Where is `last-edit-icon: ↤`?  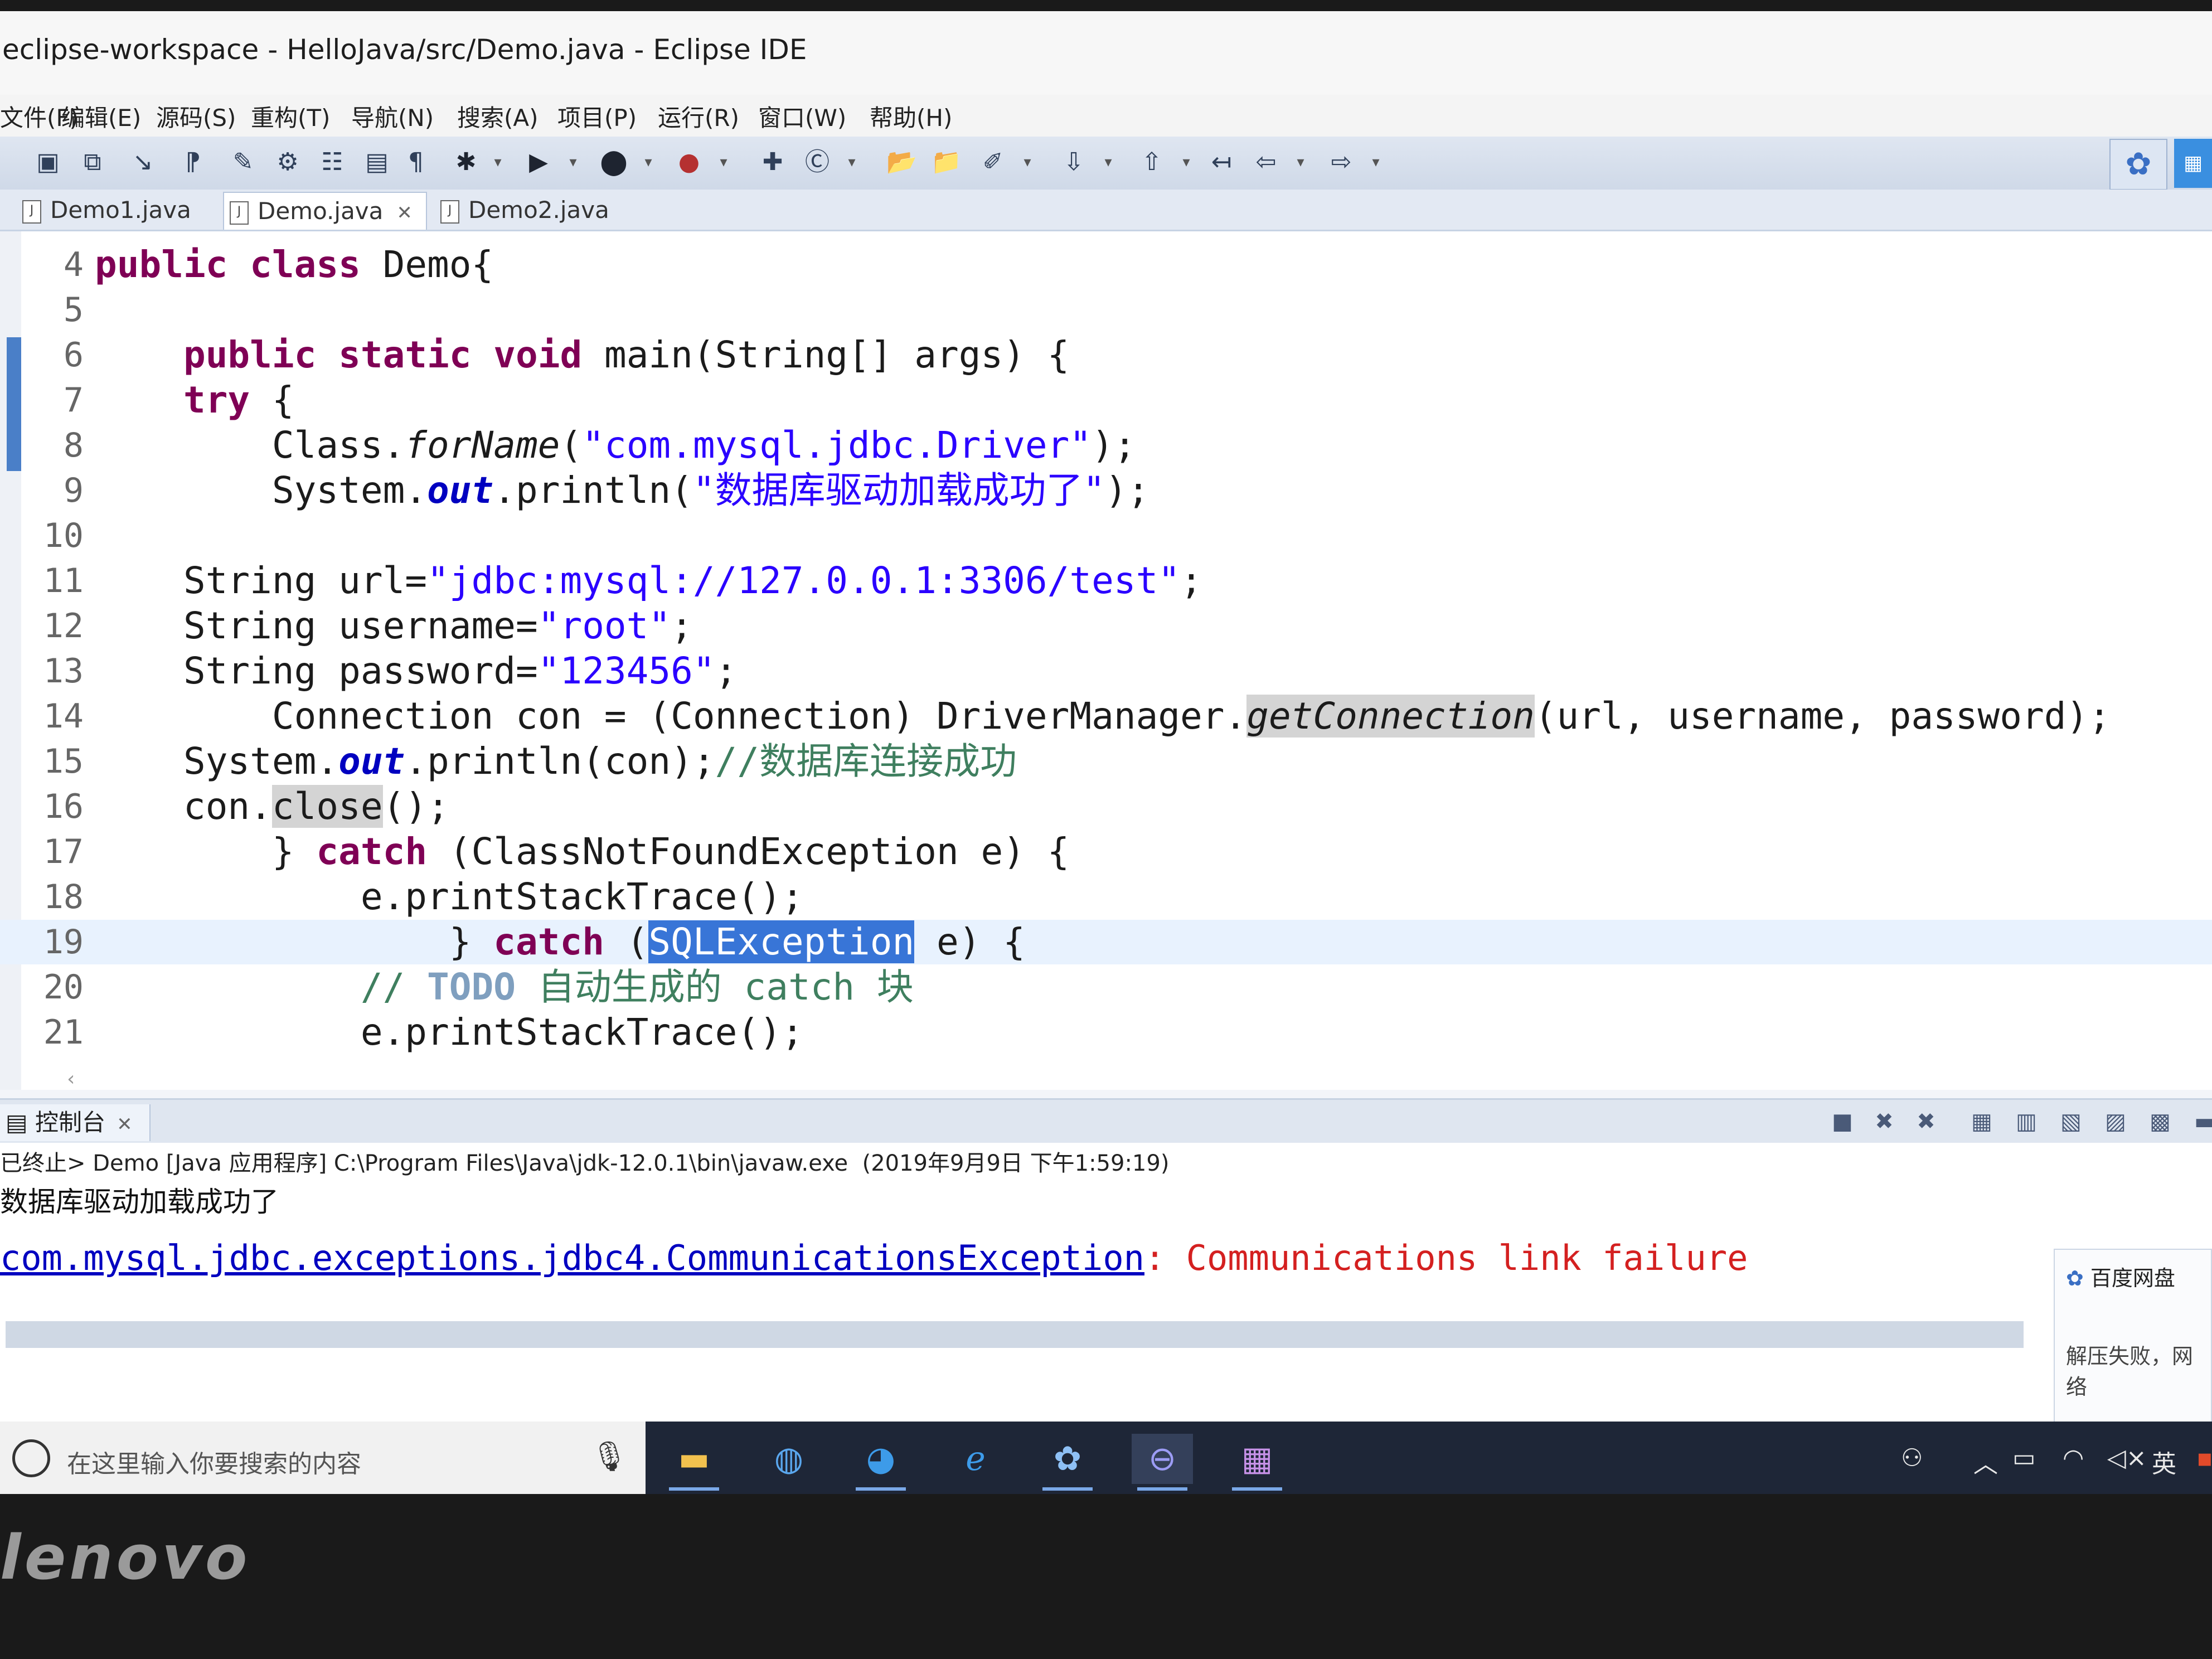 last-edit-icon: ↤ is located at coordinates (1222, 162).